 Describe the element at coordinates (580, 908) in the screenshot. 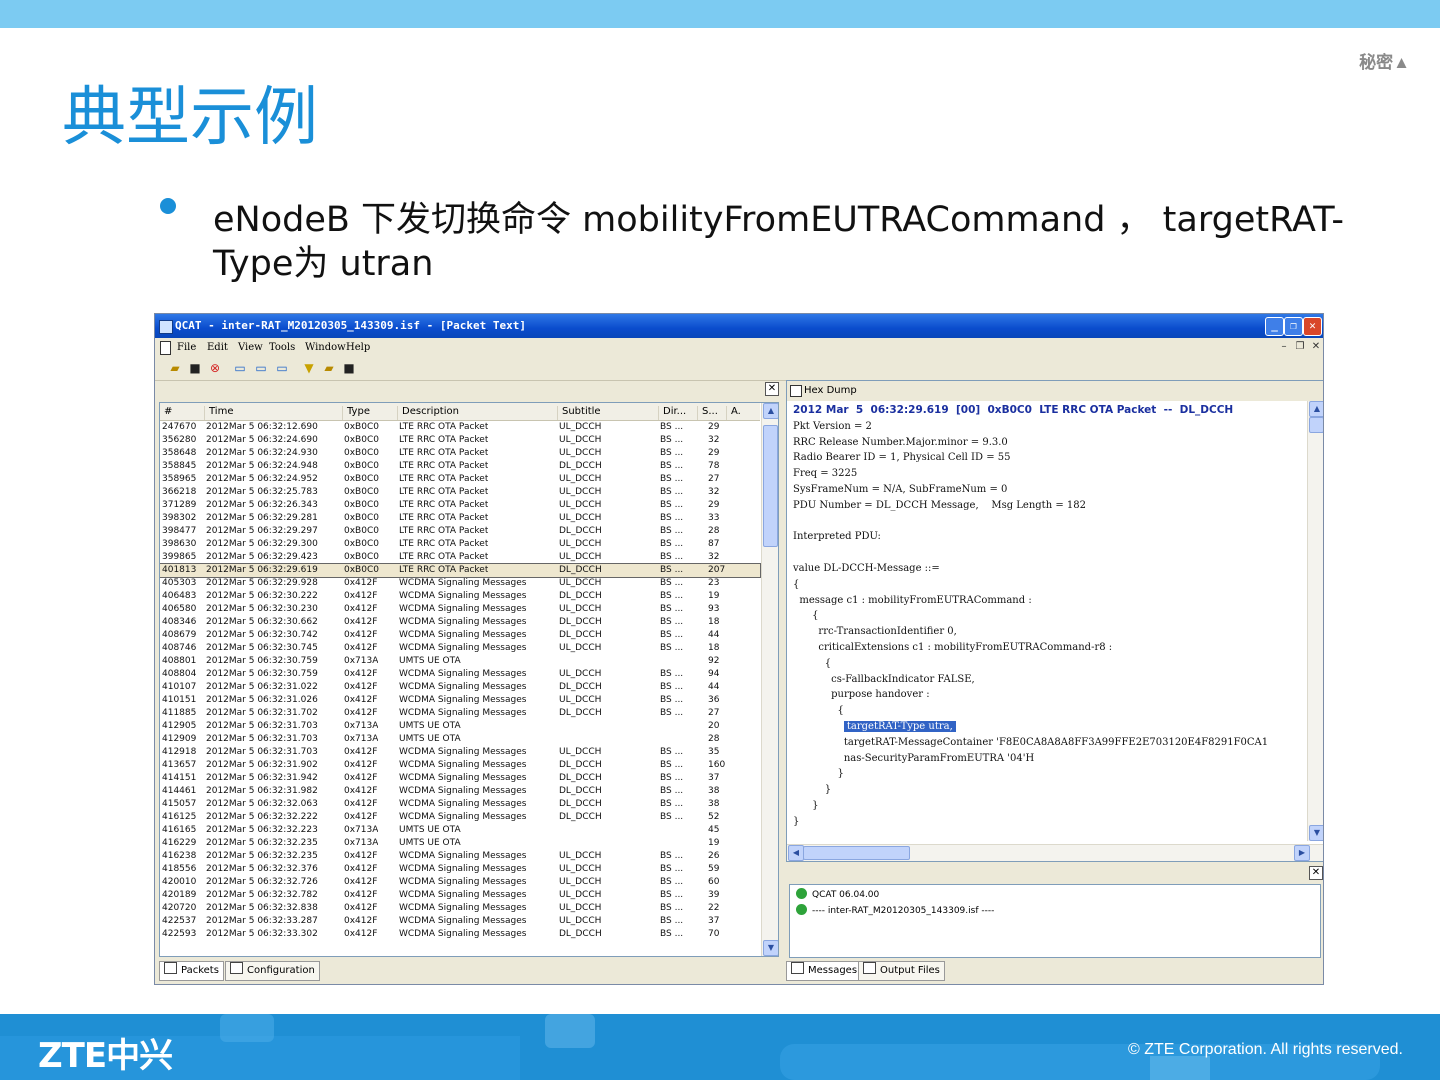

I see `table-cell: UL_DCCH` at that location.